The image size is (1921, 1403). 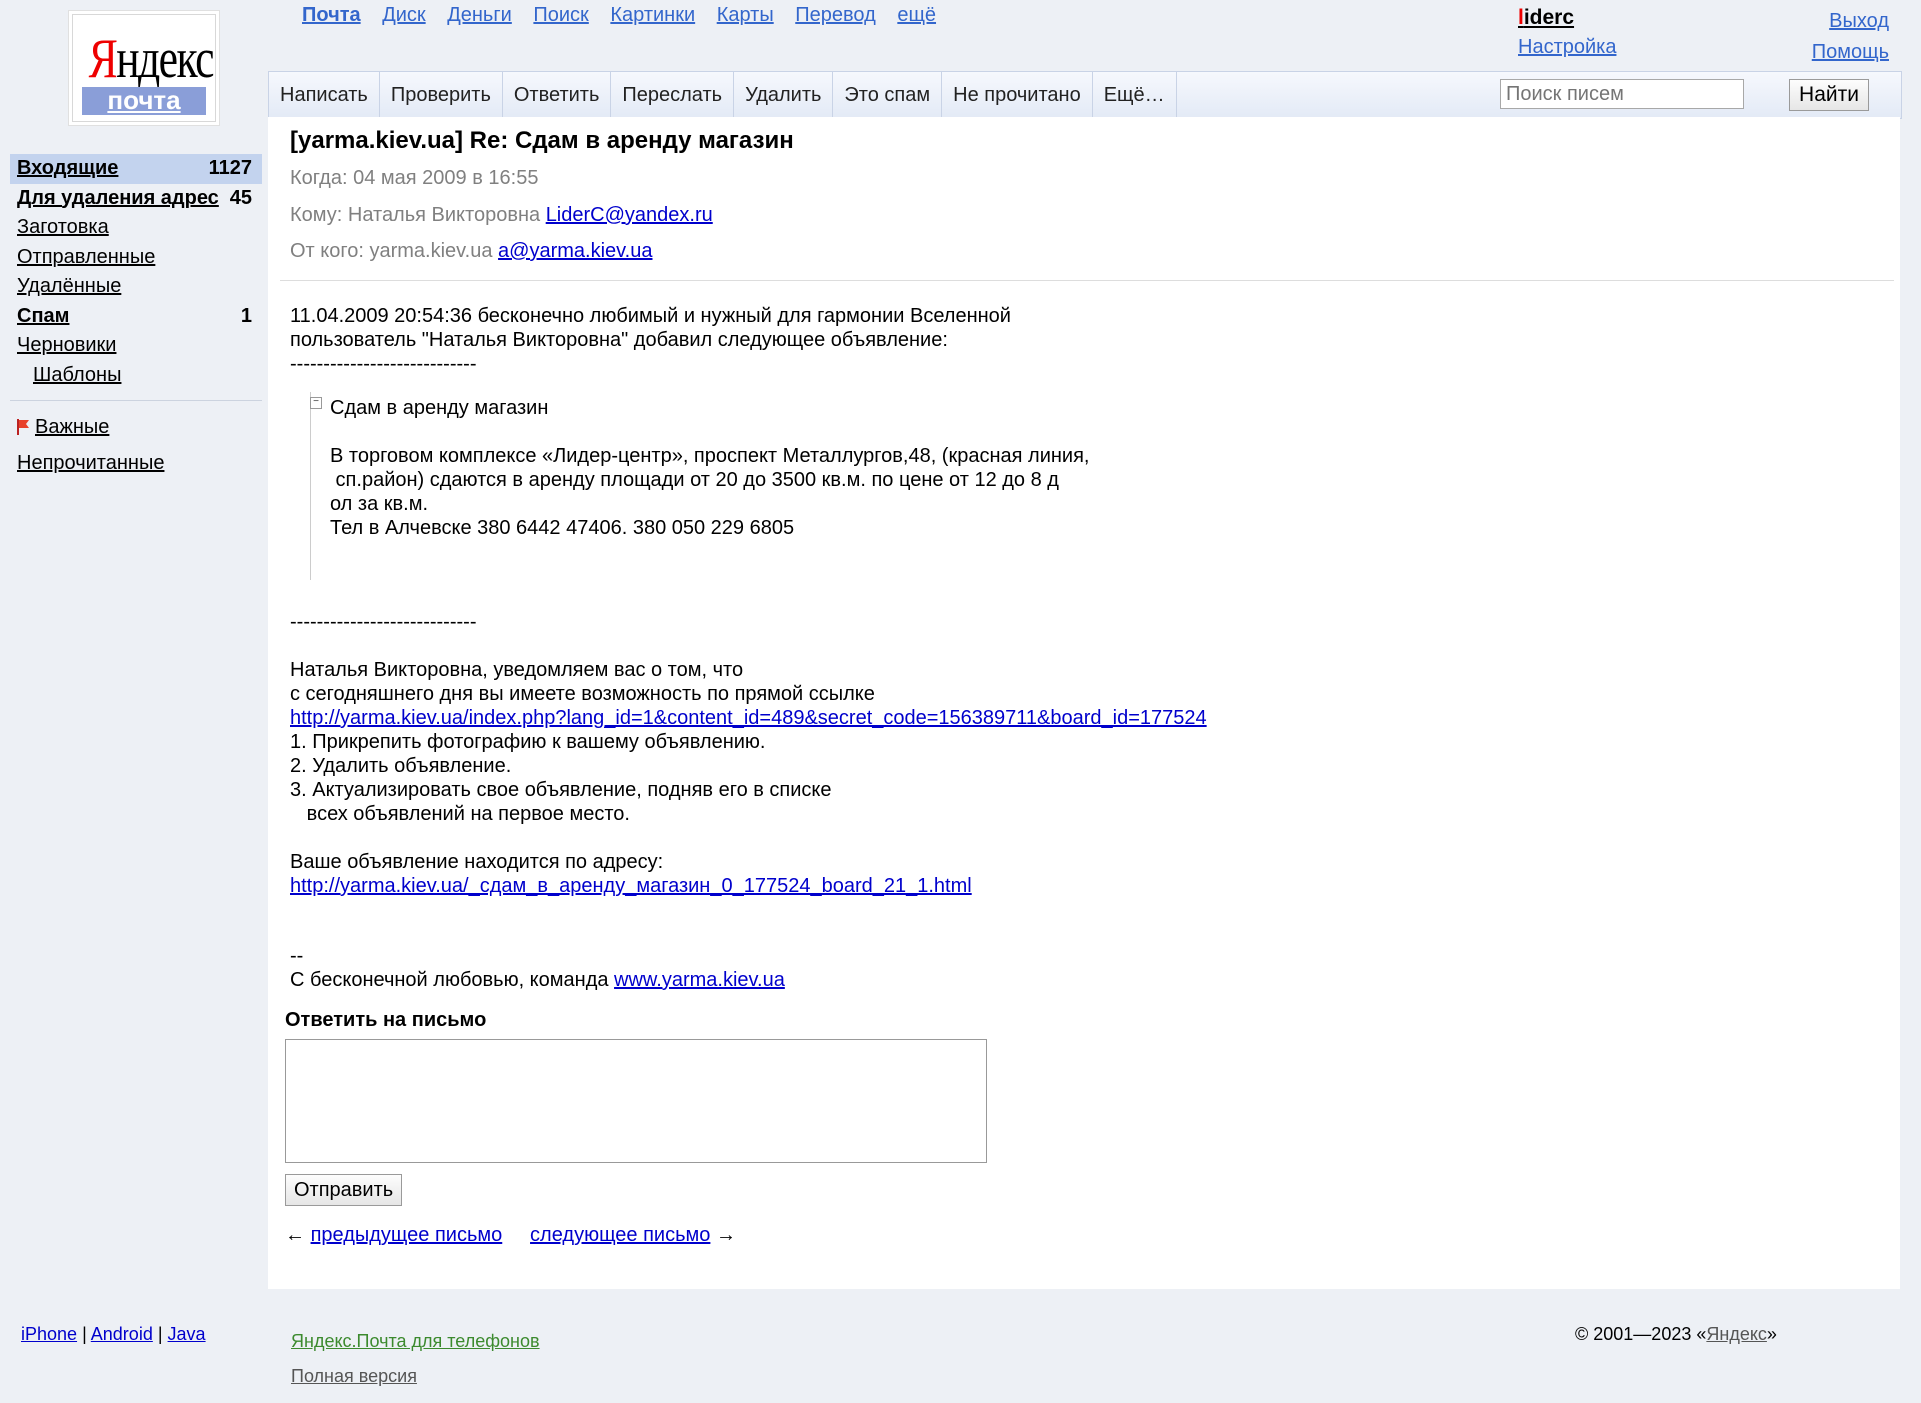 I want to click on folder-label: Входящие, so click(x=67, y=168).